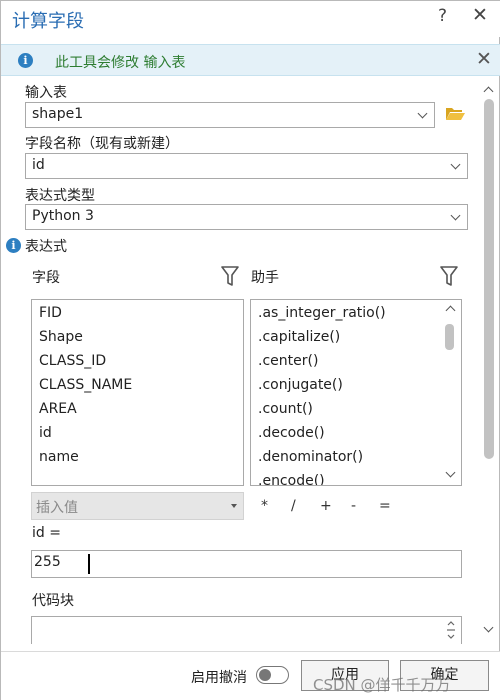  Describe the element at coordinates (322, 313) in the screenshot. I see `list-item: .as_integer_ratio()` at that location.